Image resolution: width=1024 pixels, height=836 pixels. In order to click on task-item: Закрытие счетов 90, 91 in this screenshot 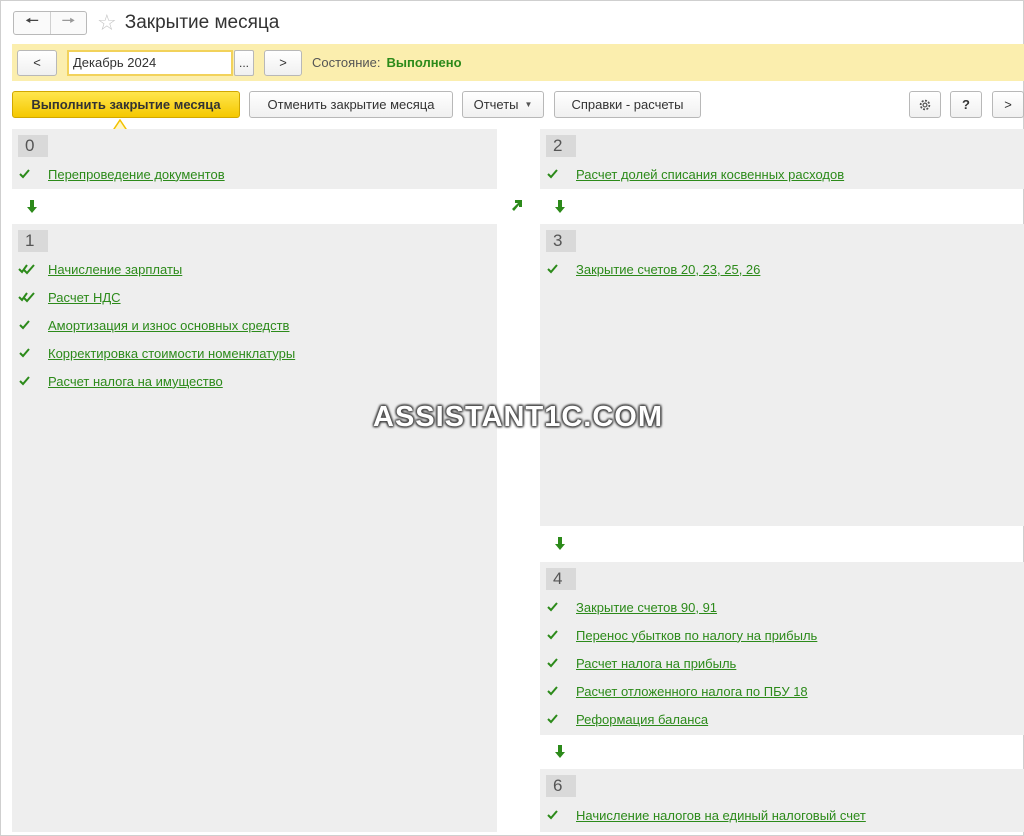, I will do `click(631, 607)`.